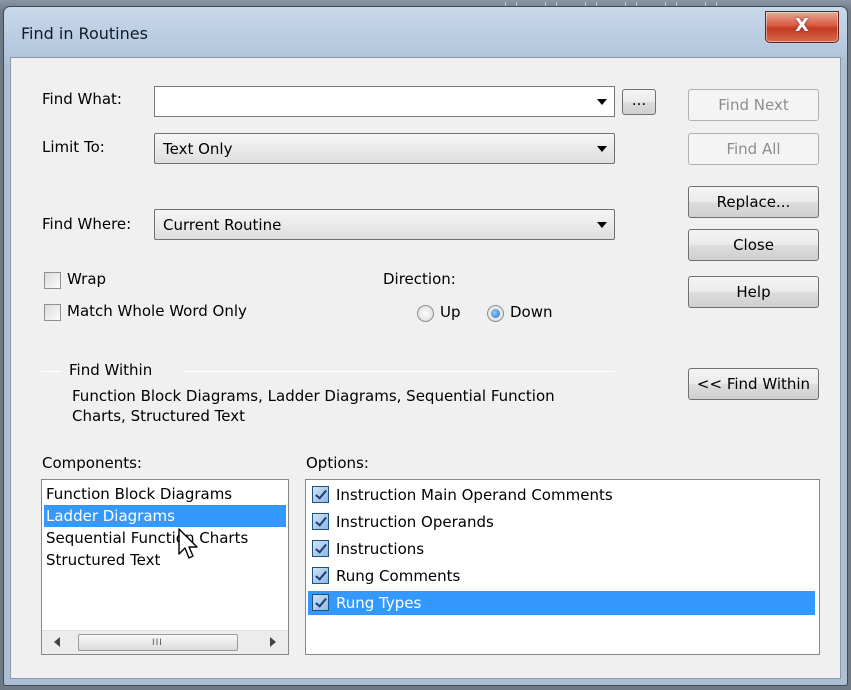 This screenshot has height=690, width=851. Describe the element at coordinates (562, 576) in the screenshot. I see `option-row-rung-comments: Rung Comments` at that location.